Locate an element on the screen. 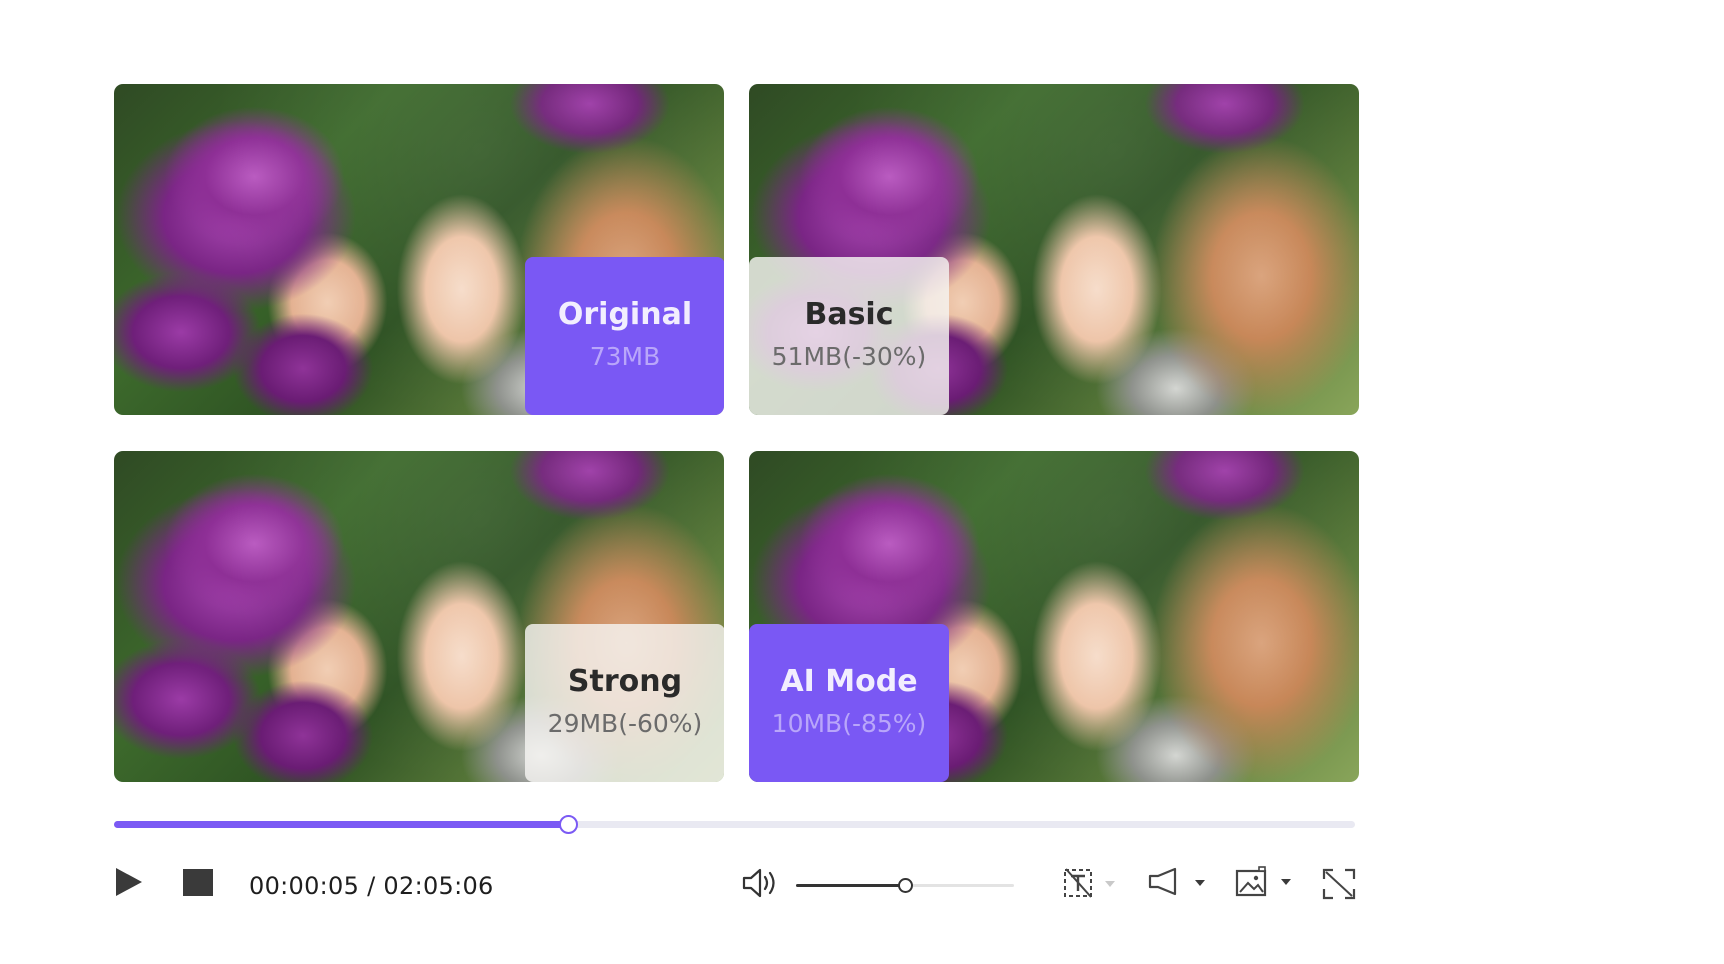 The width and height of the screenshot is (1724, 964). quality-size: 10MB(-85%) is located at coordinates (849, 723).